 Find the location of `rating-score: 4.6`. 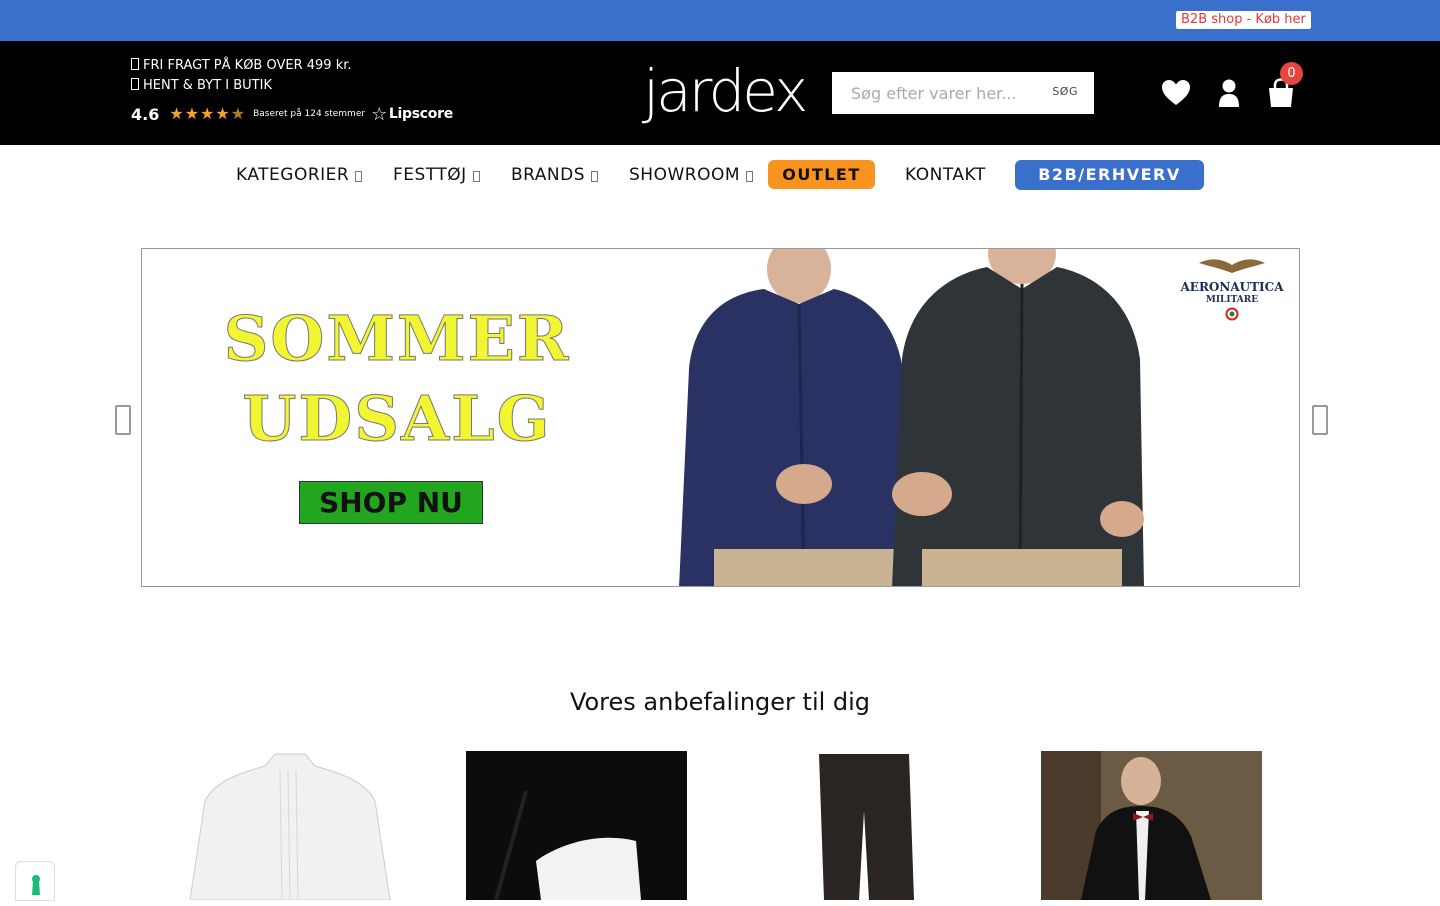

rating-score: 4.6 is located at coordinates (145, 114).